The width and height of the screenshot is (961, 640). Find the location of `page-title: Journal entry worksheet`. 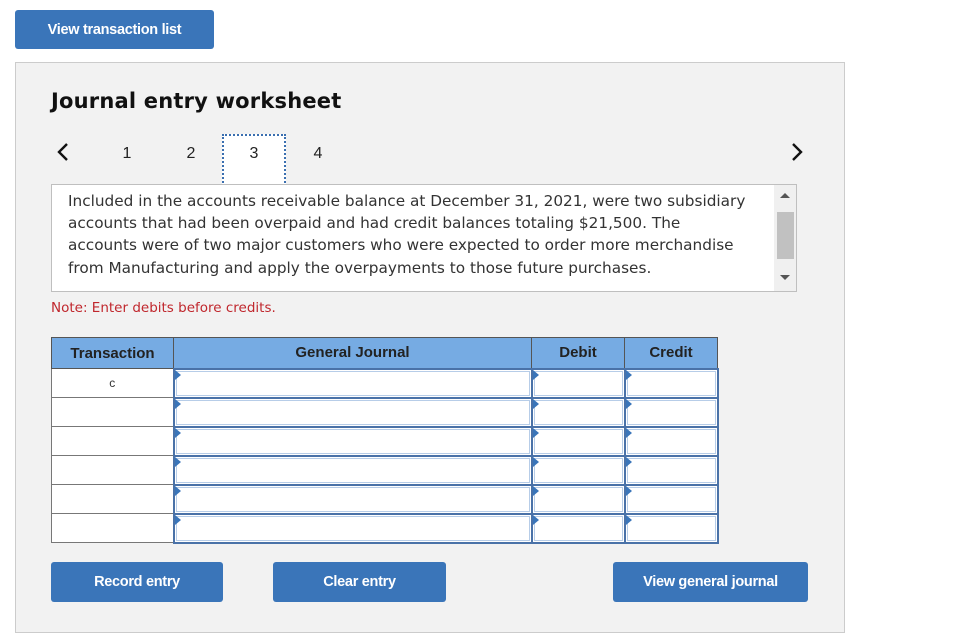

page-title: Journal entry worksheet is located at coordinates (196, 101).